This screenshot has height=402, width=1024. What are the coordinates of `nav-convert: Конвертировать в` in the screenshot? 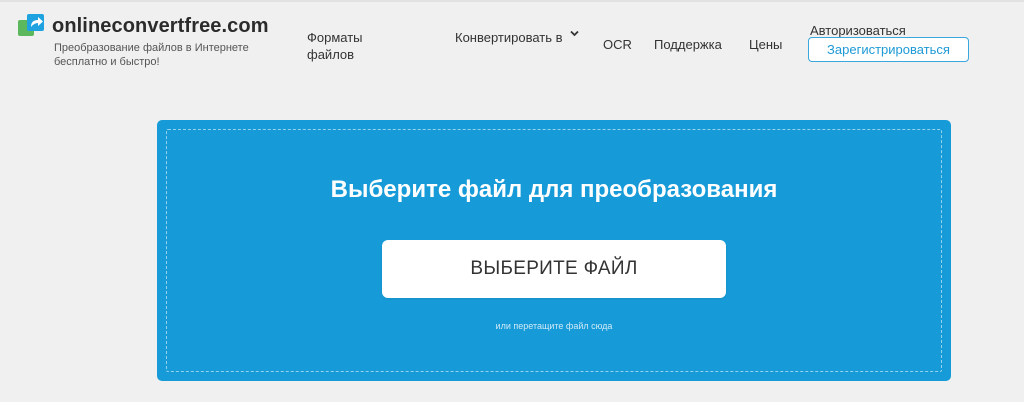 It's located at (510, 37).